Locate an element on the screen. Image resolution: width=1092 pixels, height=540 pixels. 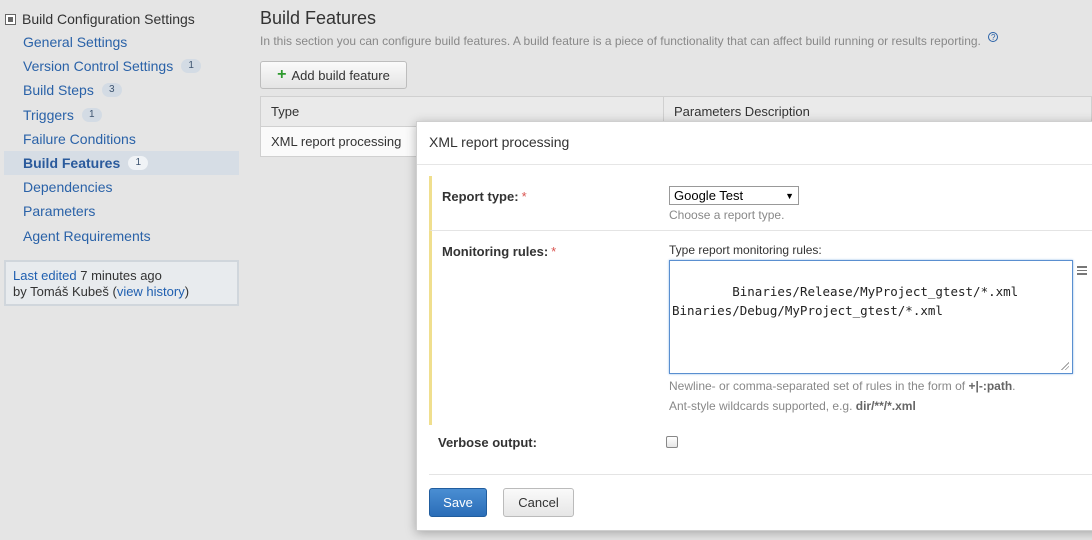
report-type-label: Report type: * is located at coordinates (484, 196).